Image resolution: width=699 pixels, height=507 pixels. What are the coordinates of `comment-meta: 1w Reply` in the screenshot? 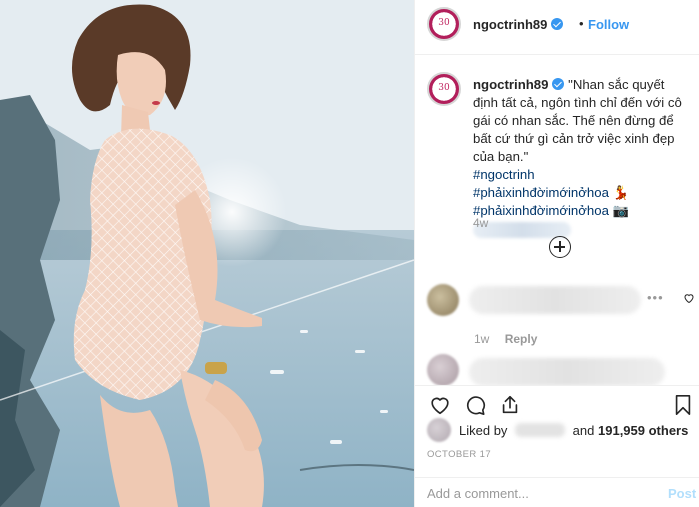 It's located at (511, 339).